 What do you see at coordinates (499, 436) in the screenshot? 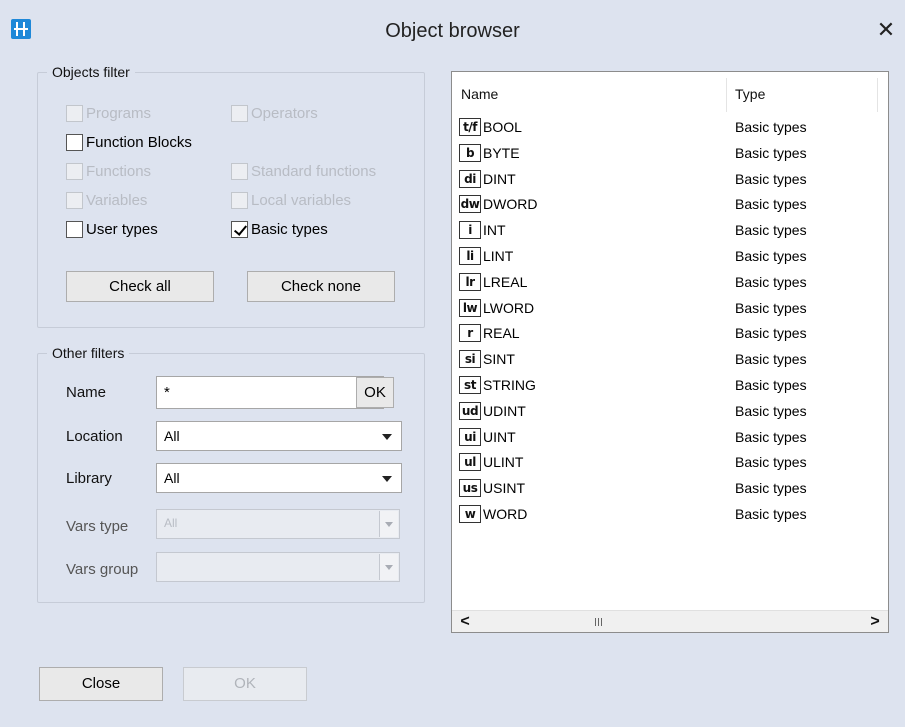
I see `item-name: UINT` at bounding box center [499, 436].